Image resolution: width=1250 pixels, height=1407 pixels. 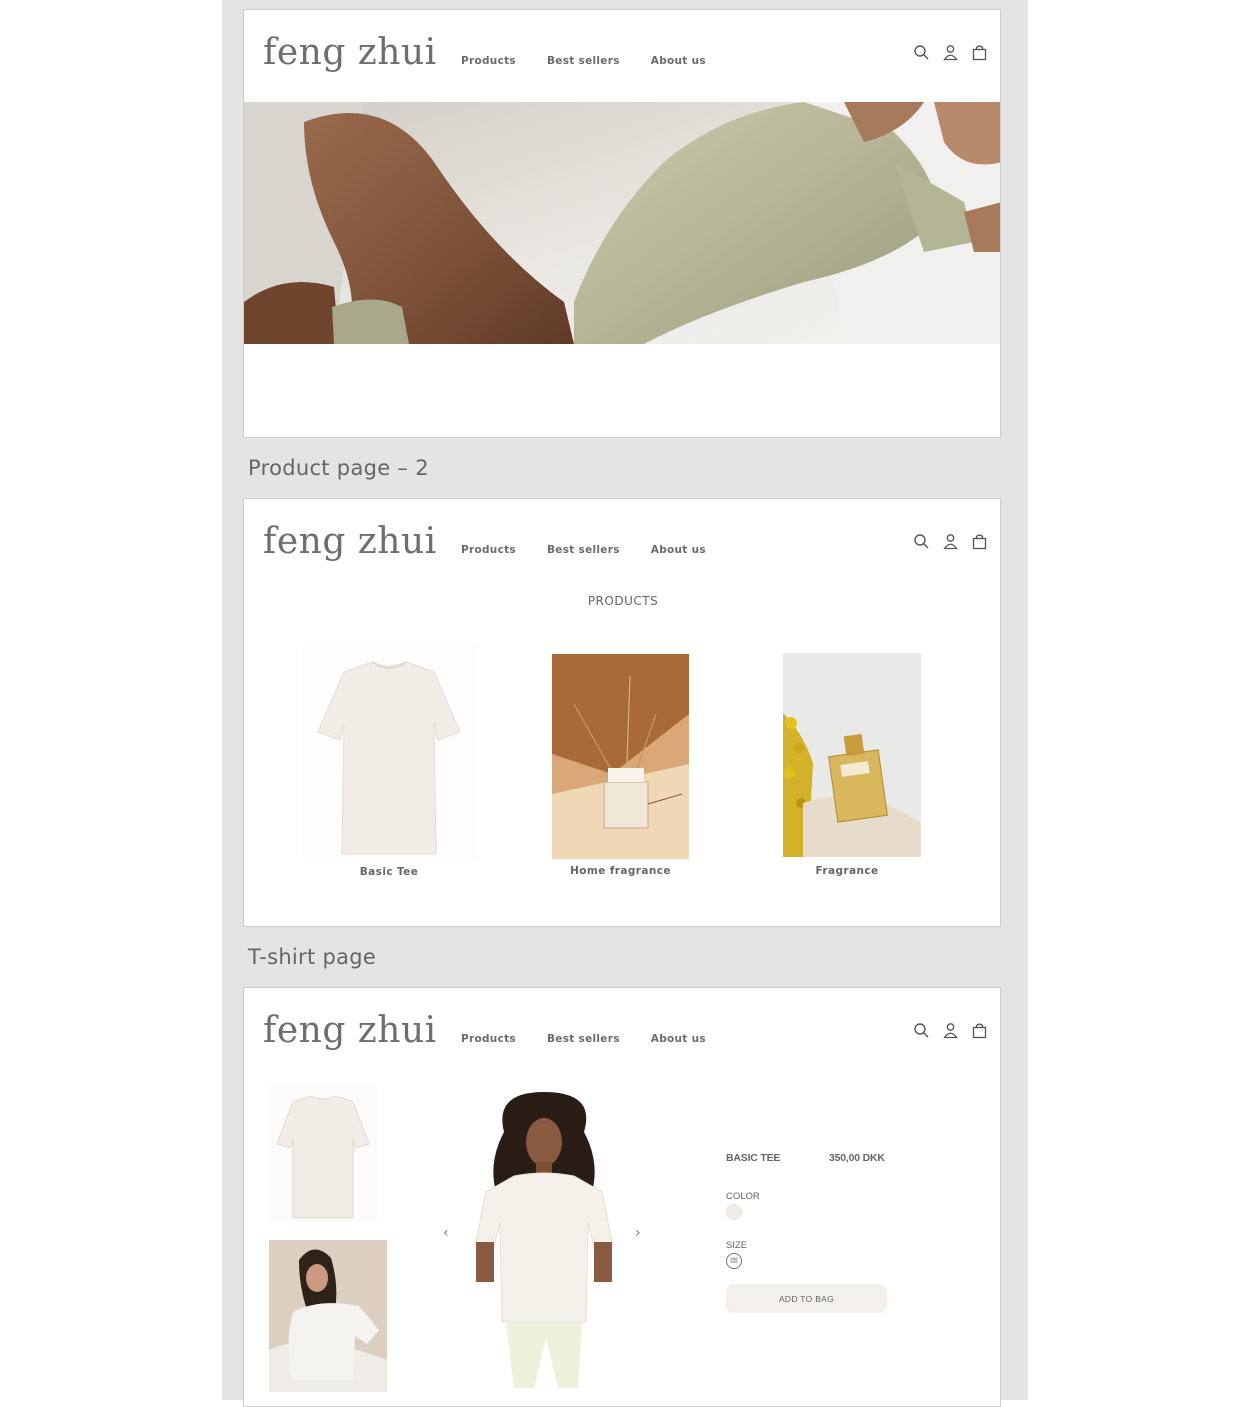 I want to click on hero-image, so click(x=622, y=223).